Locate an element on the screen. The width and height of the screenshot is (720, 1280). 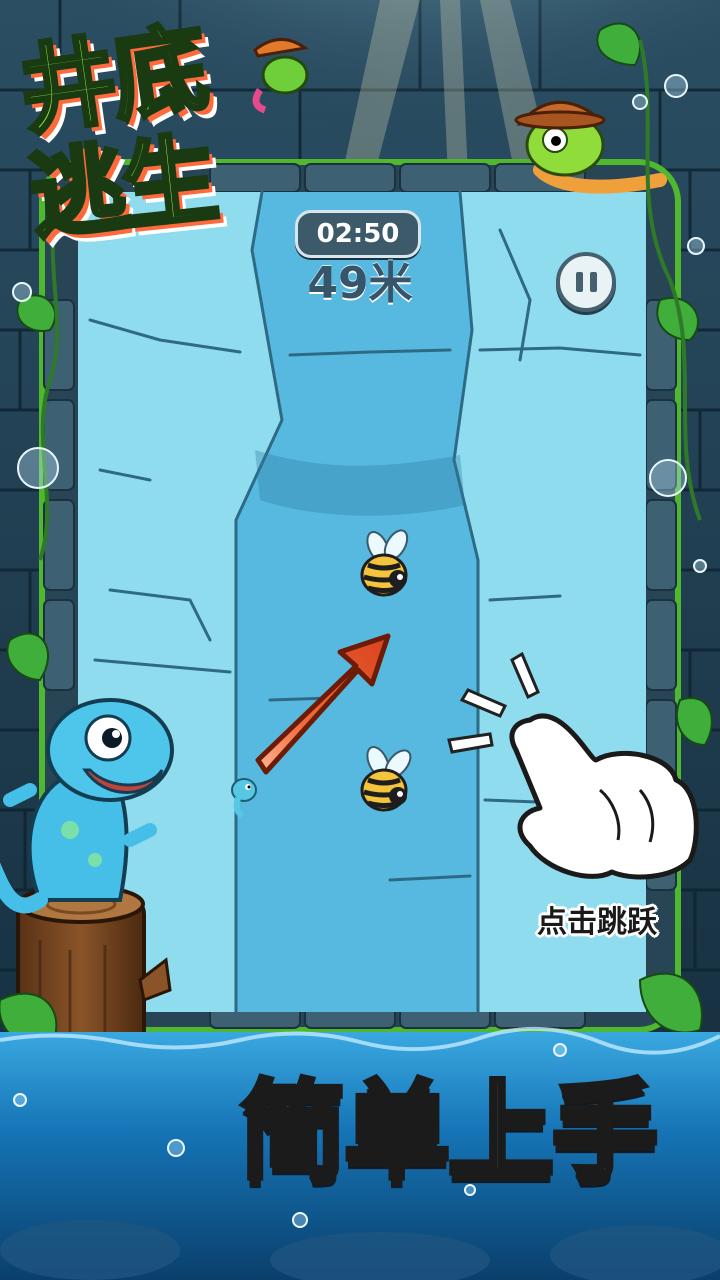
pause-button is located at coordinates (586, 282).